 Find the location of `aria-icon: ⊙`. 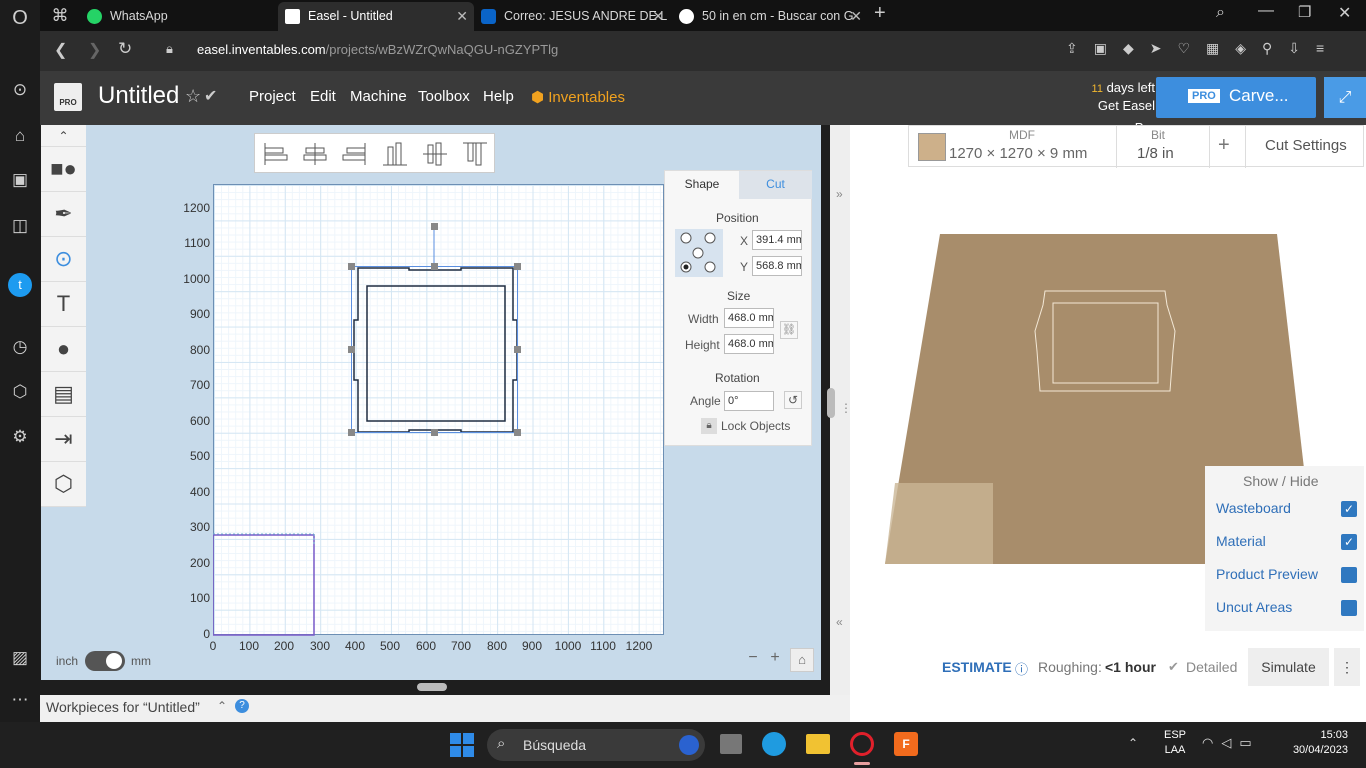

aria-icon: ⊙ is located at coordinates (20, 90).